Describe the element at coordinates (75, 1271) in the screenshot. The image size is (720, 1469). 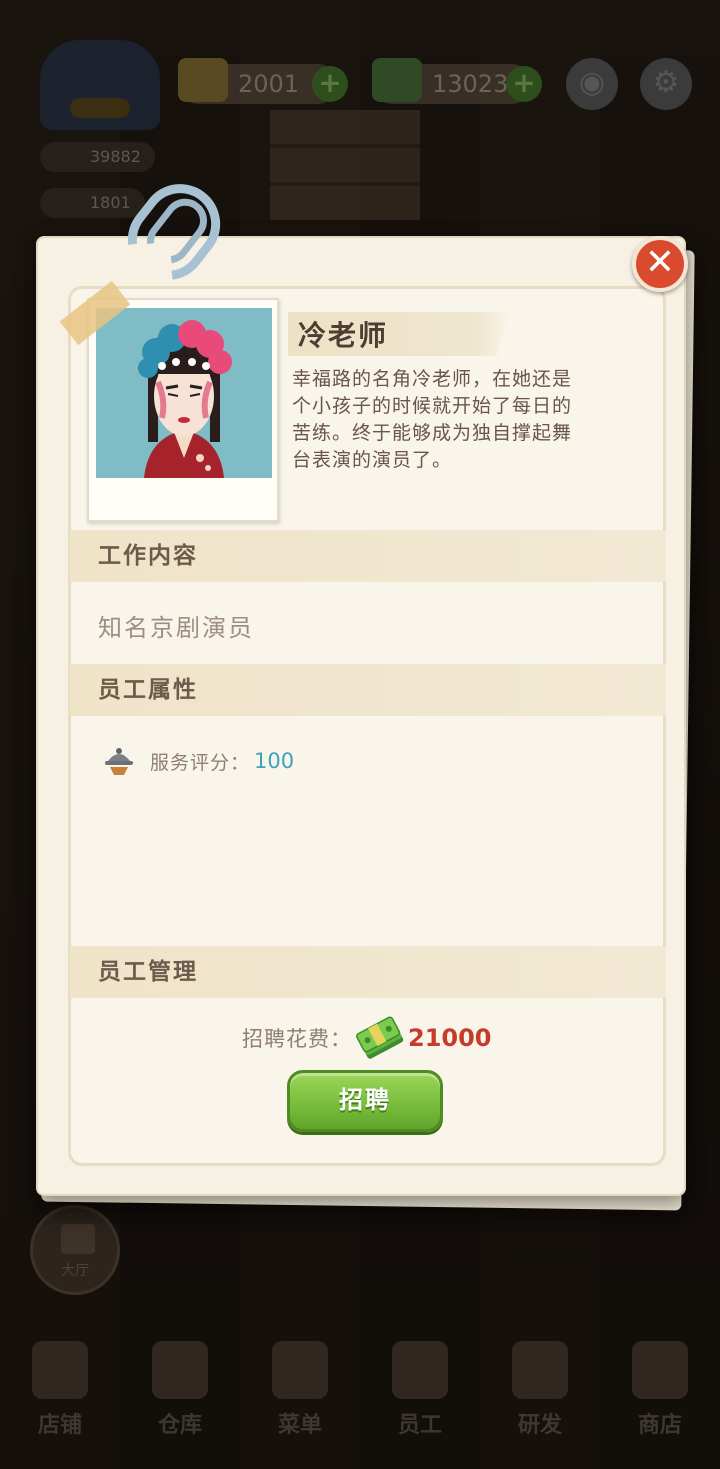
I see `hall-label: 大厅` at that location.